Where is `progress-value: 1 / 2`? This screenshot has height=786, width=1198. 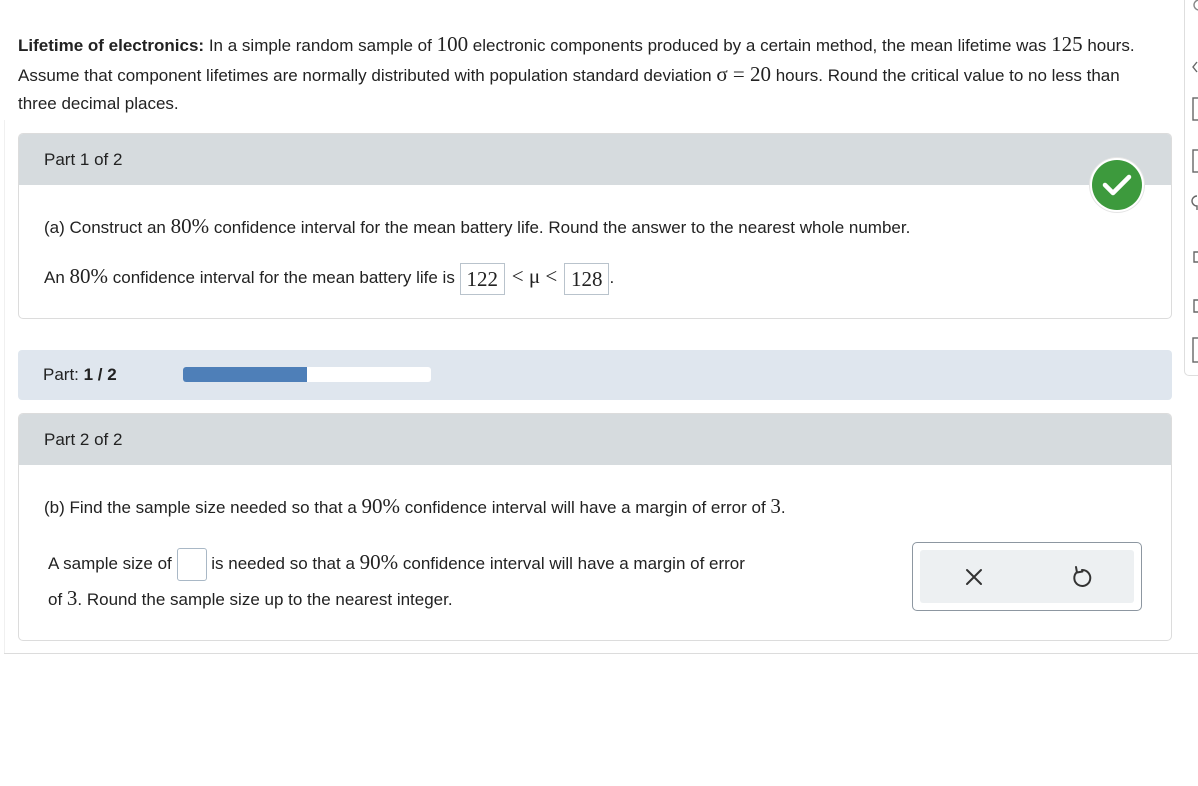
progress-value: 1 / 2 is located at coordinates (100, 374).